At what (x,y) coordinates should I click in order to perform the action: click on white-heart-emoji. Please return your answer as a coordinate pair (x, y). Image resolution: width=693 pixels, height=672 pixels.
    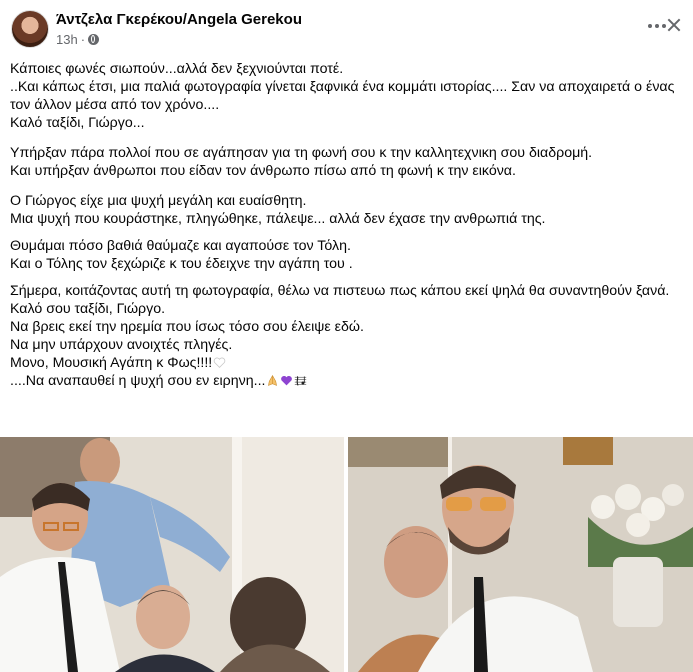
    Looking at the image, I should click on (220, 362).